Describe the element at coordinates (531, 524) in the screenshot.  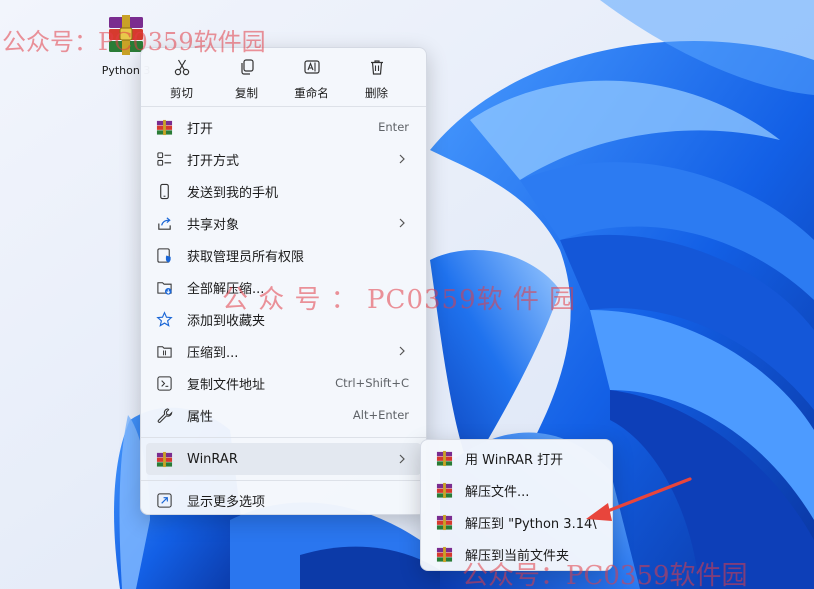
I see `submenu-item-label: 解压到 "Python 3.14\` at that location.